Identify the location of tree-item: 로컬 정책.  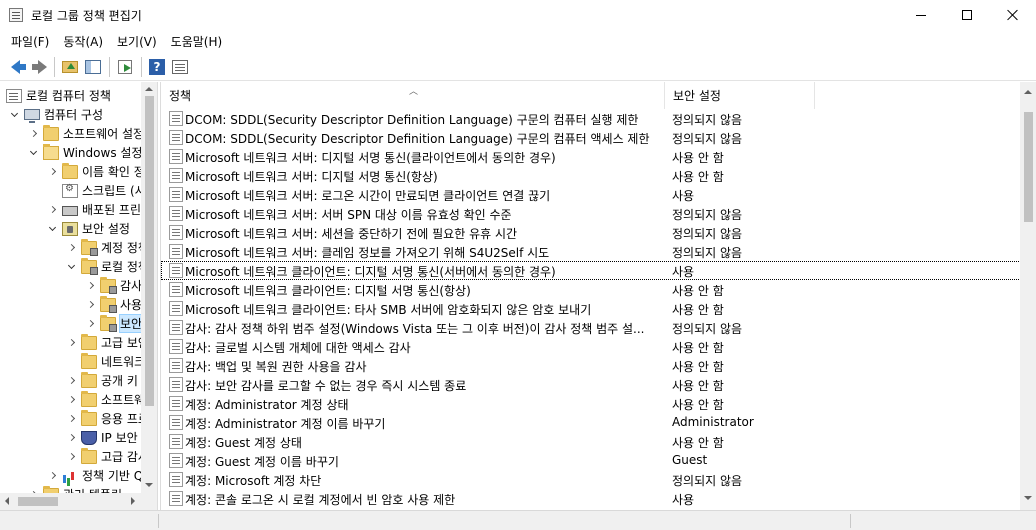
(107, 266).